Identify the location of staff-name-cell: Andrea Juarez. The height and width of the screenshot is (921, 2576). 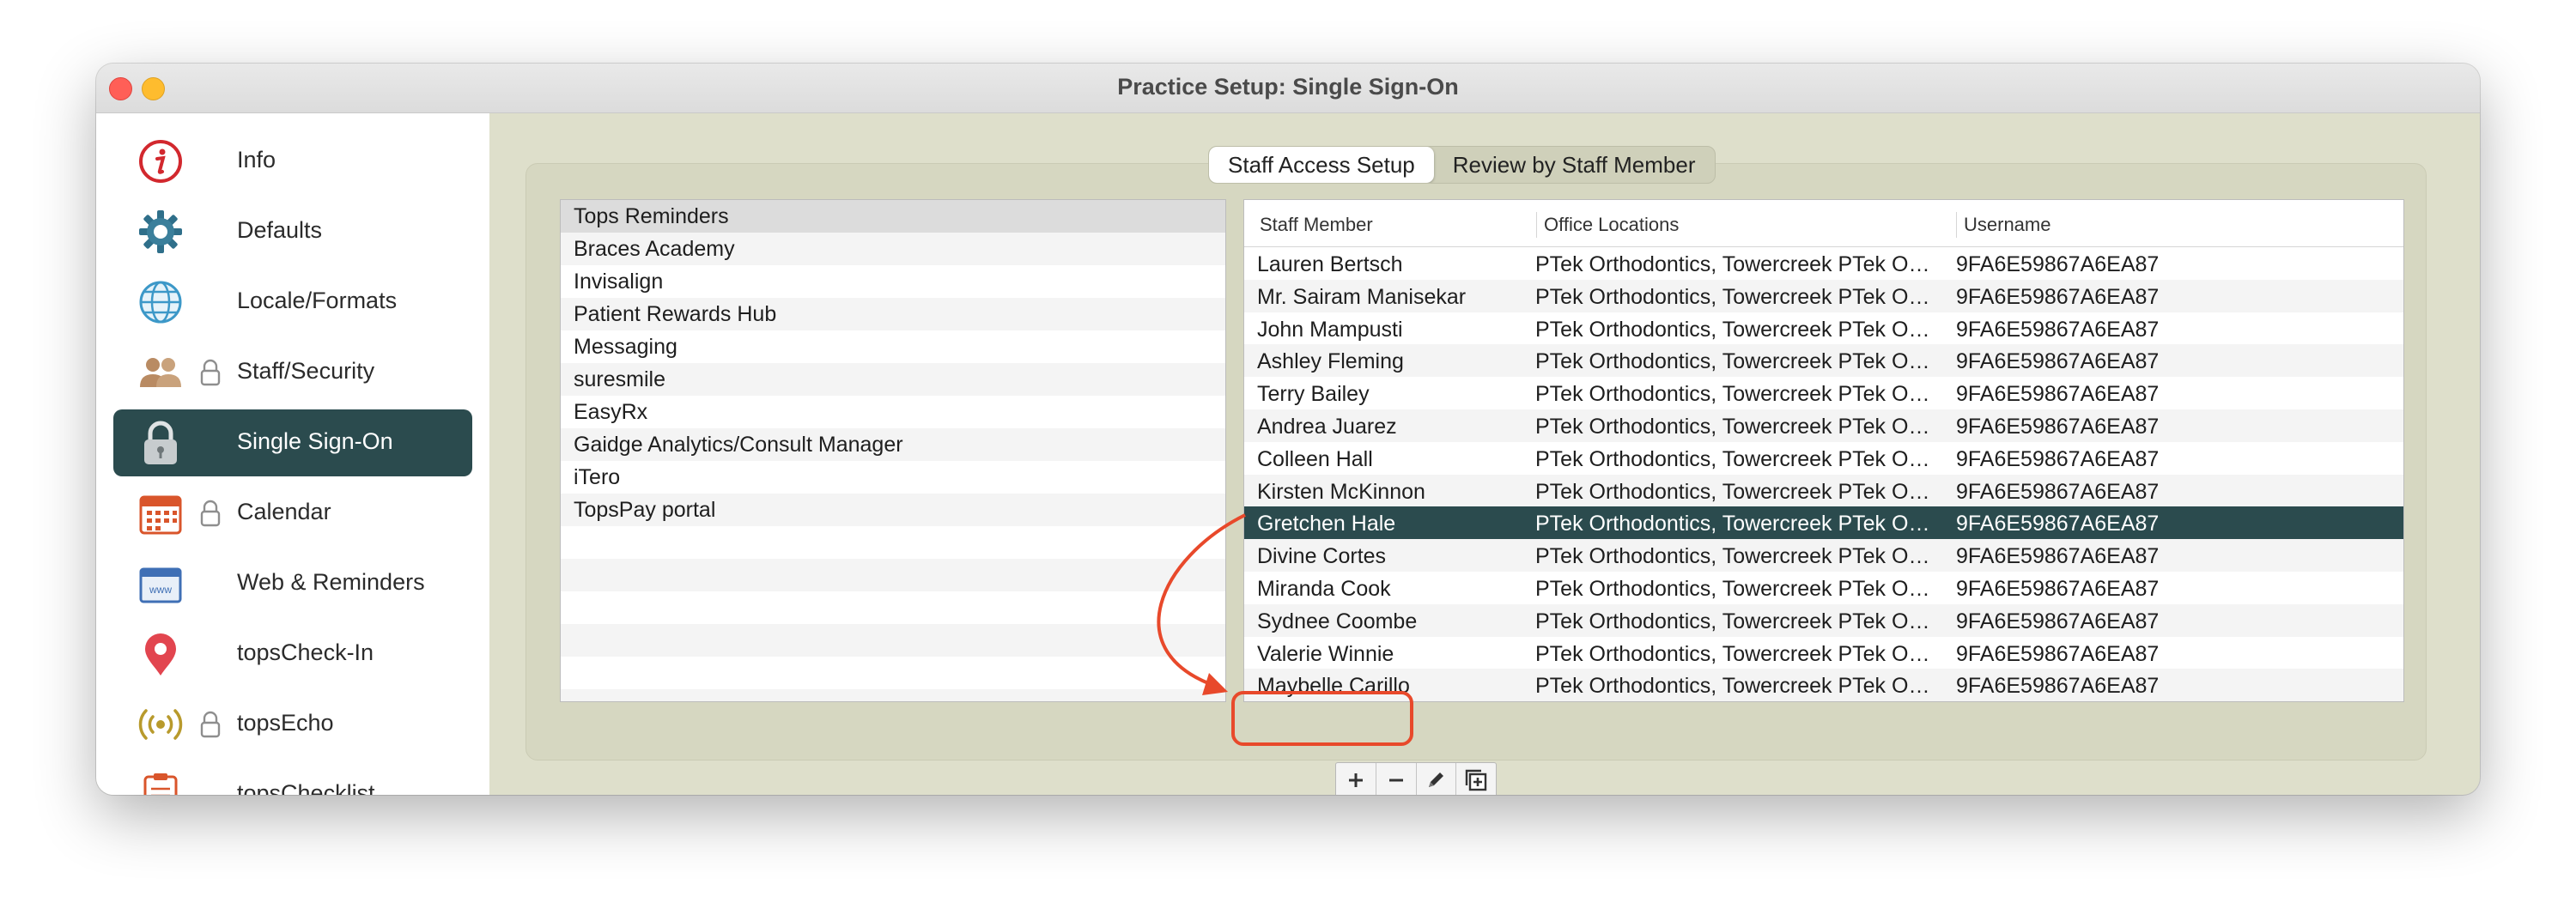
(1327, 426).